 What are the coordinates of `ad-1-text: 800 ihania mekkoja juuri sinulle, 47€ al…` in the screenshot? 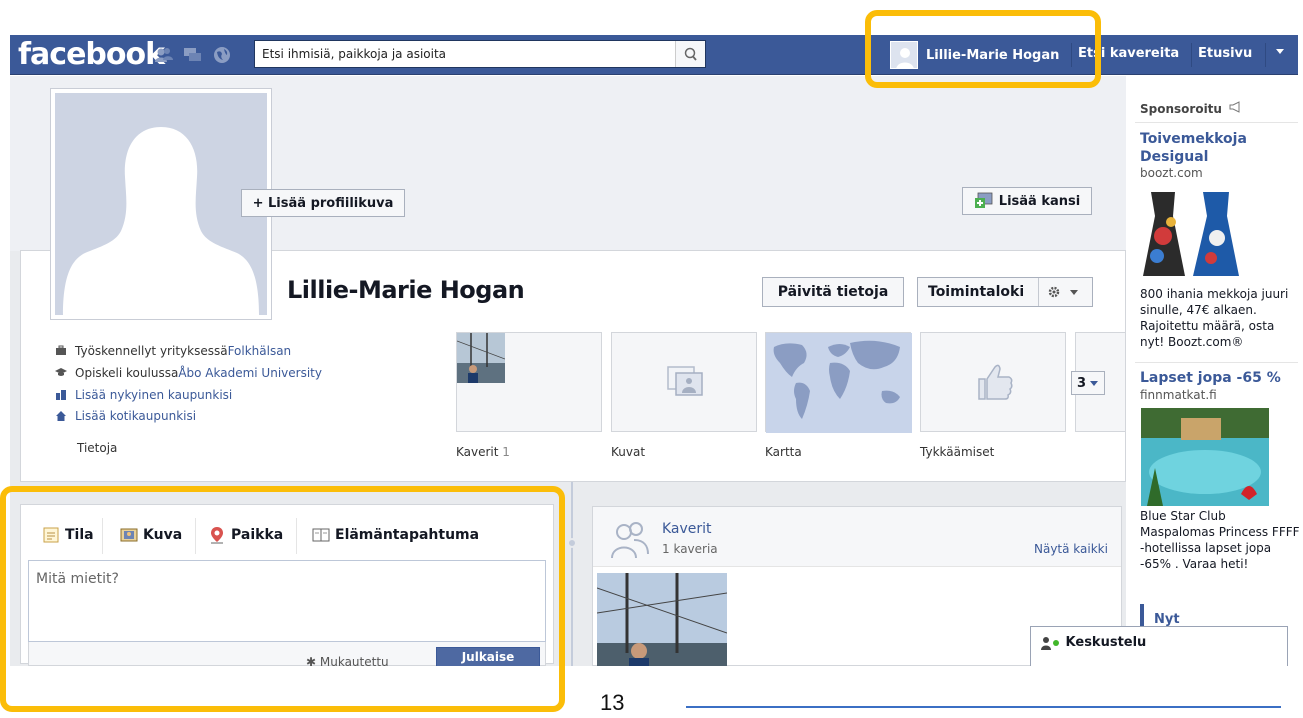 It's located at (1214, 318).